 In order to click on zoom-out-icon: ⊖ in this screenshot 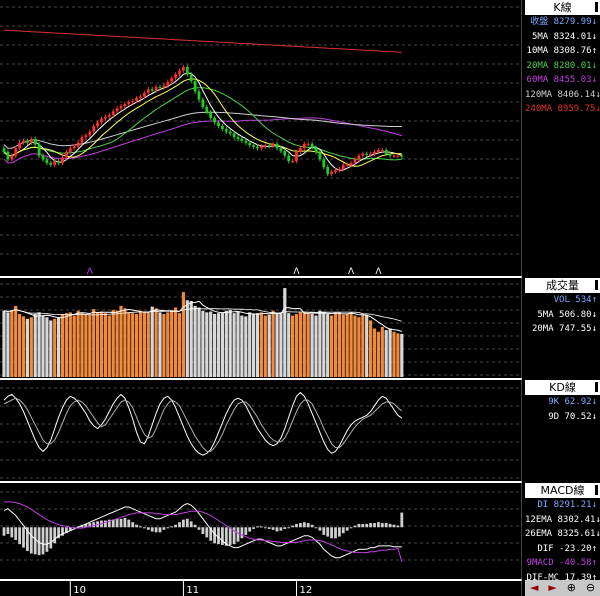, I will do `click(590, 588)`.